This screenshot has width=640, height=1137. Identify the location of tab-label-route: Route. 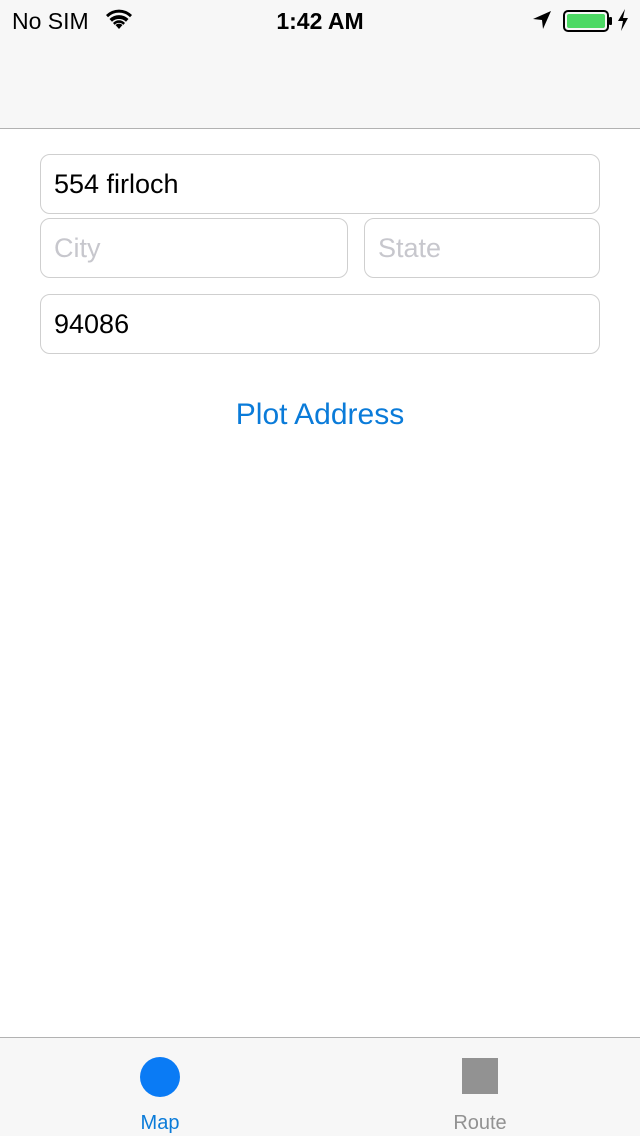
(480, 1123).